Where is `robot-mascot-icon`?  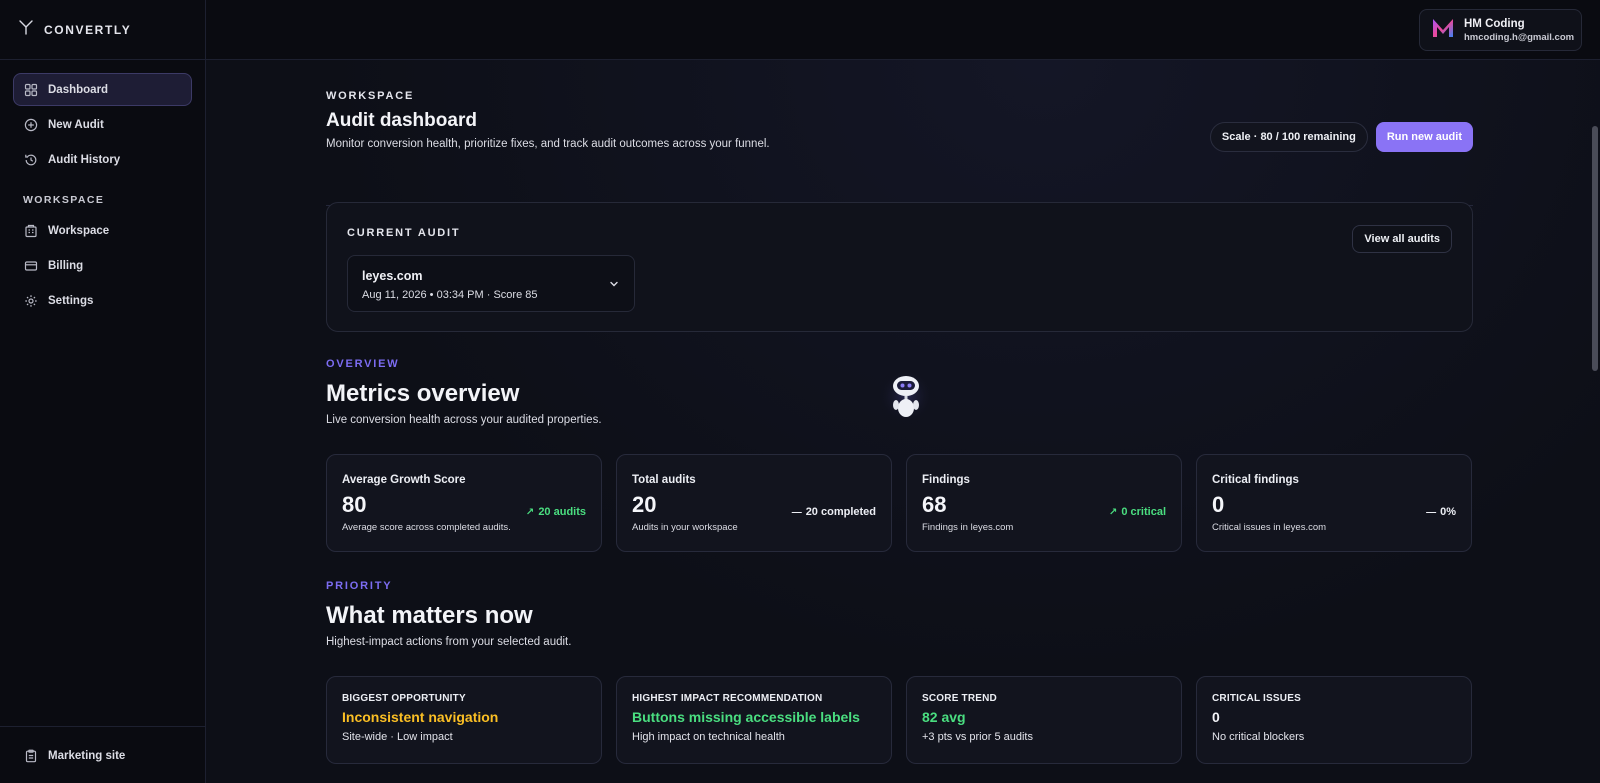
robot-mascot-icon is located at coordinates (906, 396).